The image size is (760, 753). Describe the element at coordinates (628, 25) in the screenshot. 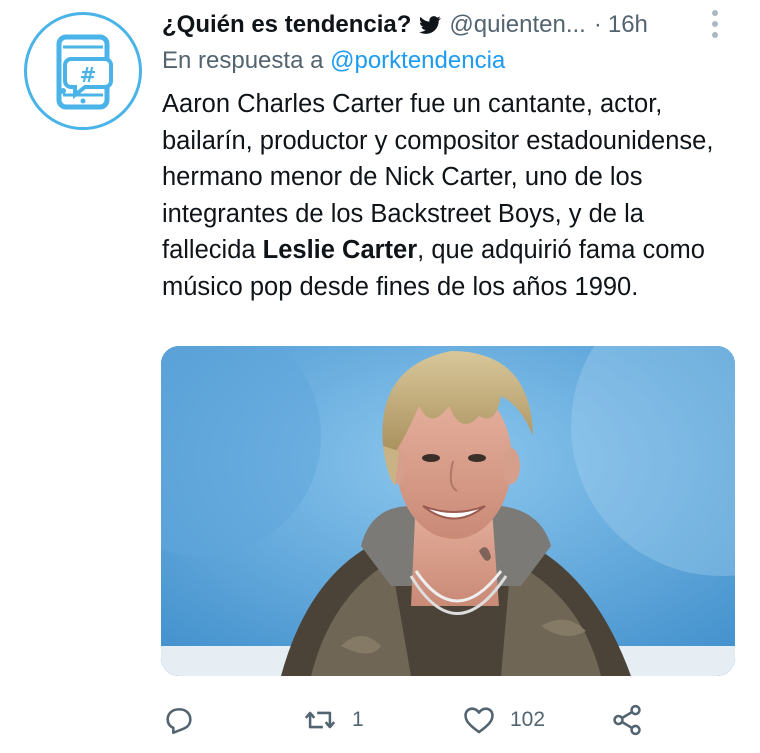

I see `timestamp: 16h` at that location.